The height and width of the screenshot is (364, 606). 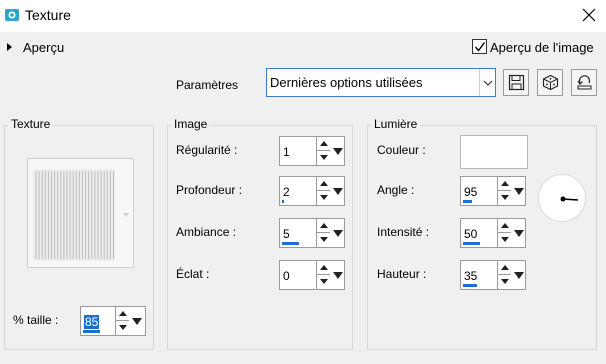 What do you see at coordinates (9, 47) in the screenshot?
I see `expand-arrow-icon` at bounding box center [9, 47].